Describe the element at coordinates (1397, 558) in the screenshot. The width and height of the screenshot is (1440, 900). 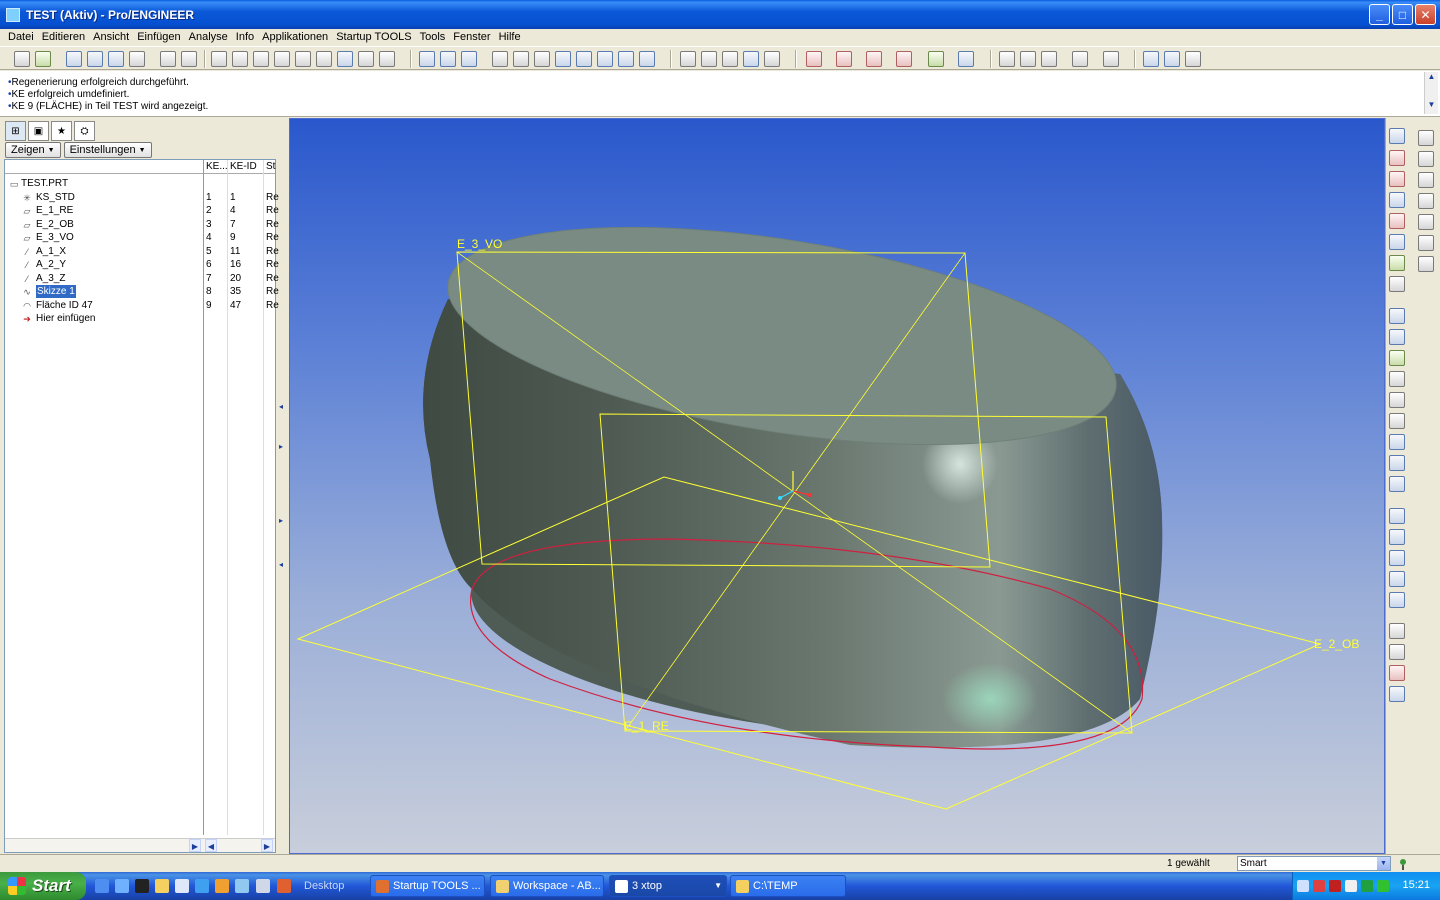
I see `trim-tool-icon` at that location.